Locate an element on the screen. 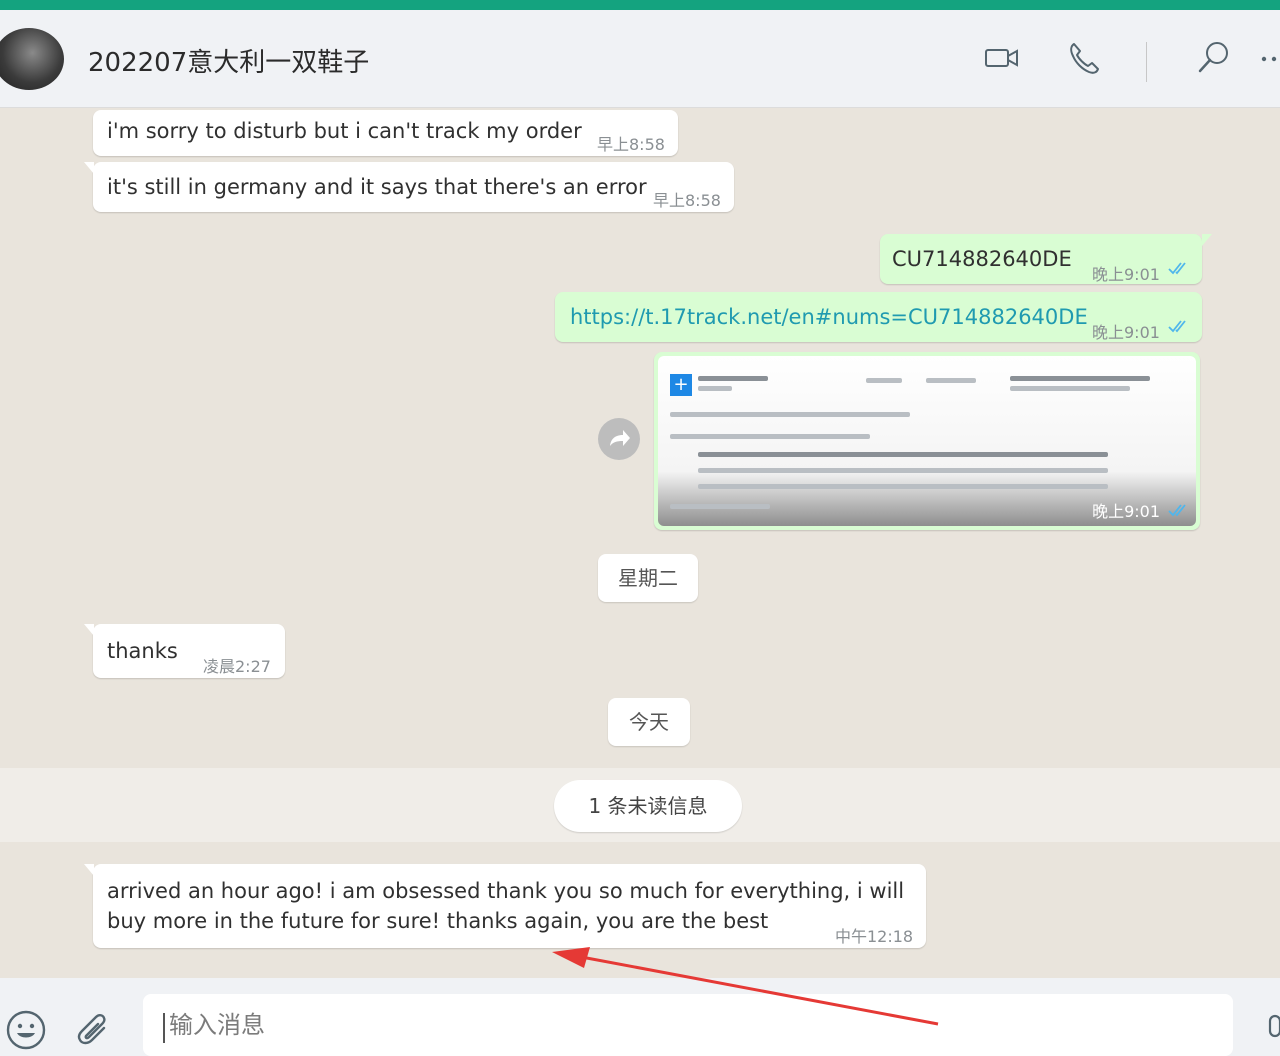 The width and height of the screenshot is (1280, 1056). chat-header: 202207意大利一双鞋子 is located at coordinates (640, 59).